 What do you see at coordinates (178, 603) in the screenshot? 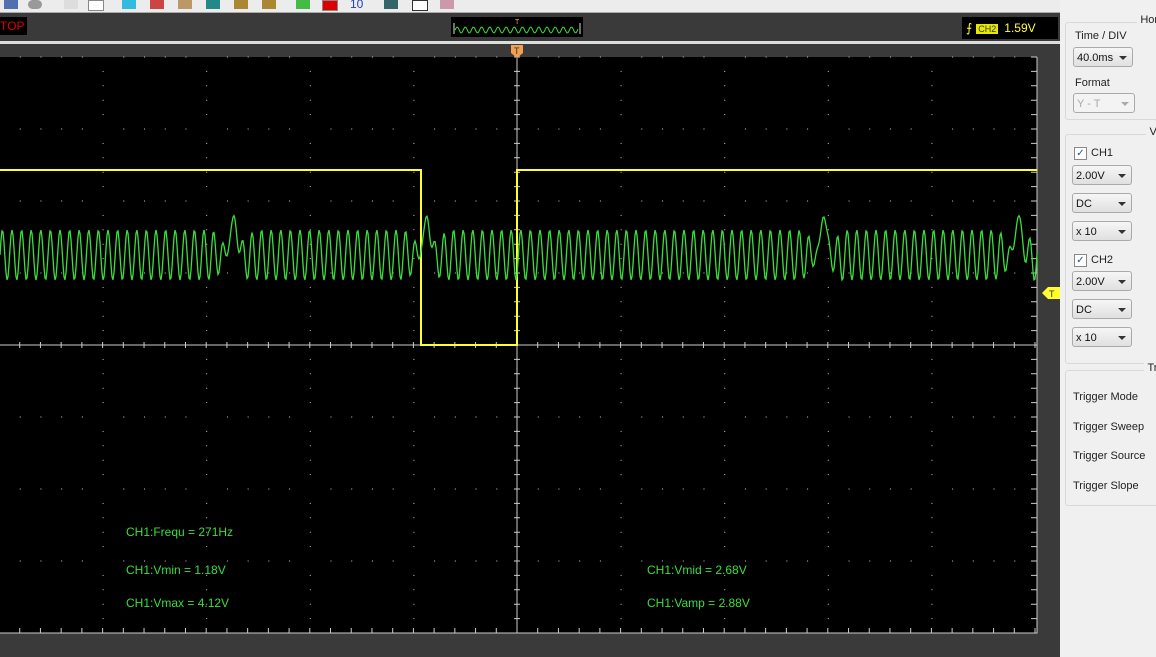
I see `meas-ch1-vmax: CH1:Vmax = 4.12V` at bounding box center [178, 603].